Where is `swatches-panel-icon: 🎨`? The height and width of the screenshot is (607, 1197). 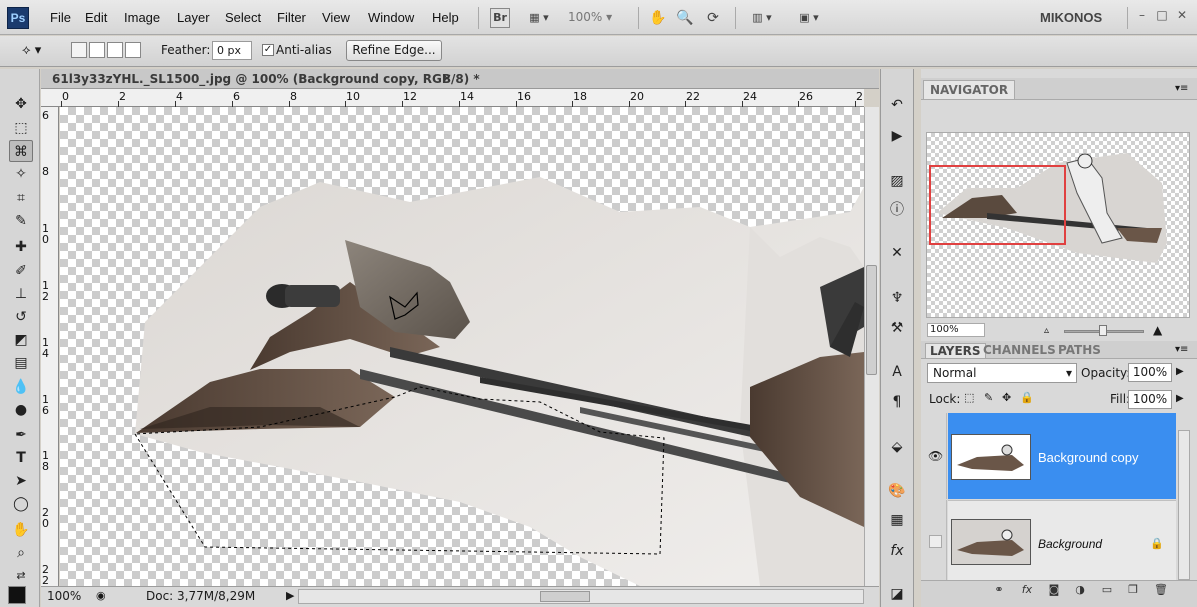
swatches-panel-icon: 🎨 is located at coordinates (897, 491).